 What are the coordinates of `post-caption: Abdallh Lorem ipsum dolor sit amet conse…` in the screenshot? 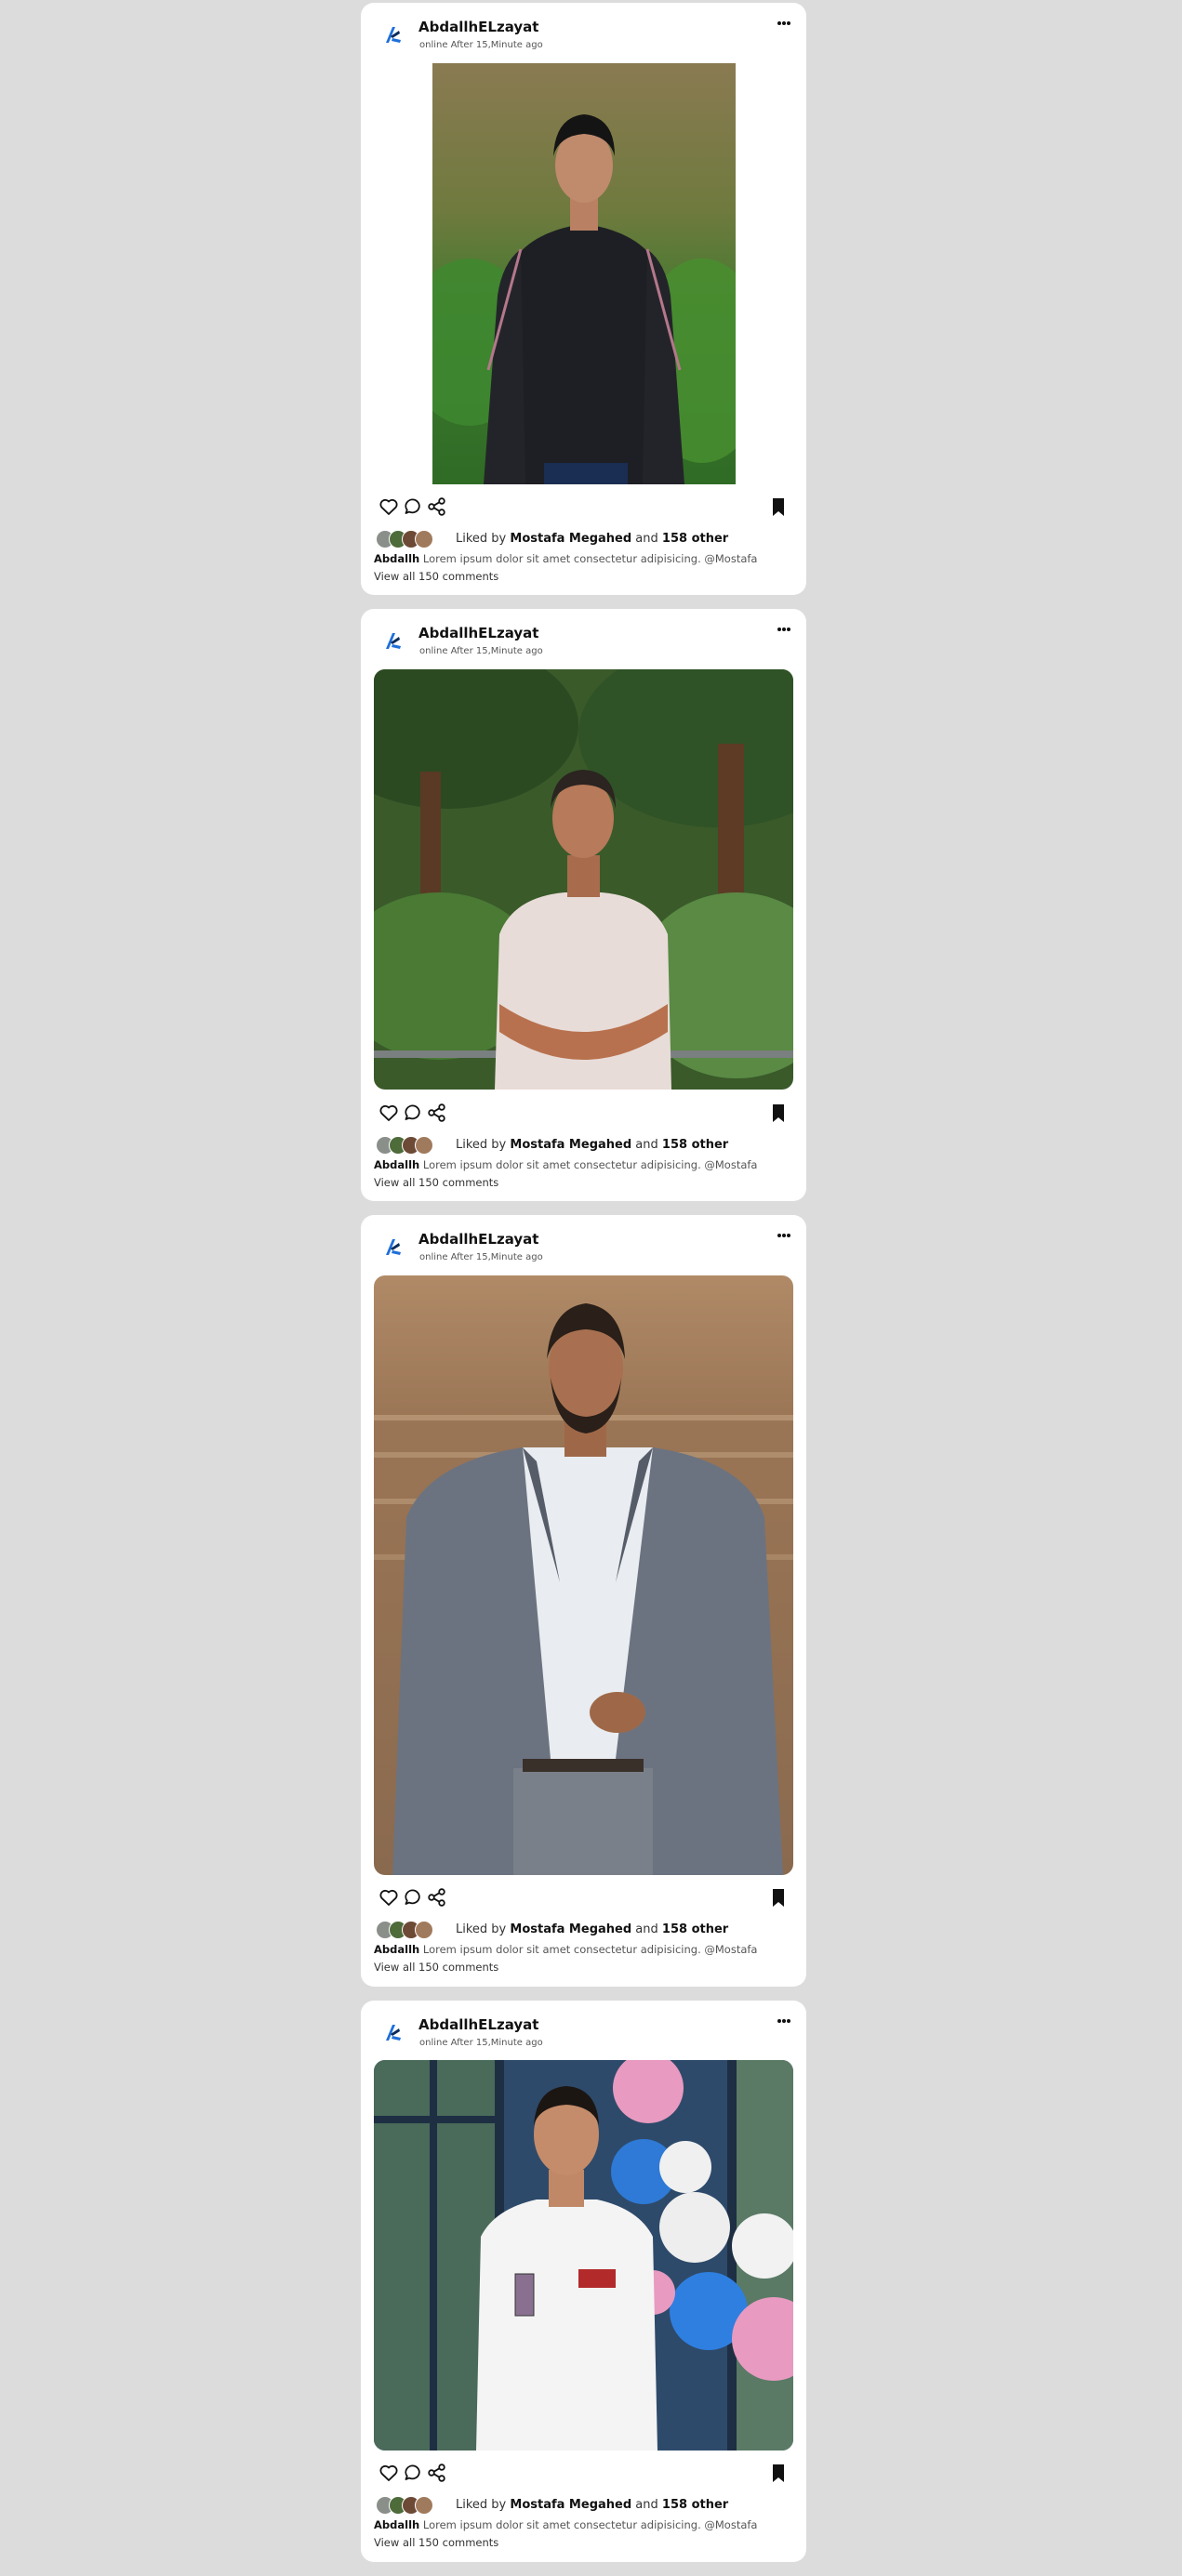 It's located at (565, 2524).